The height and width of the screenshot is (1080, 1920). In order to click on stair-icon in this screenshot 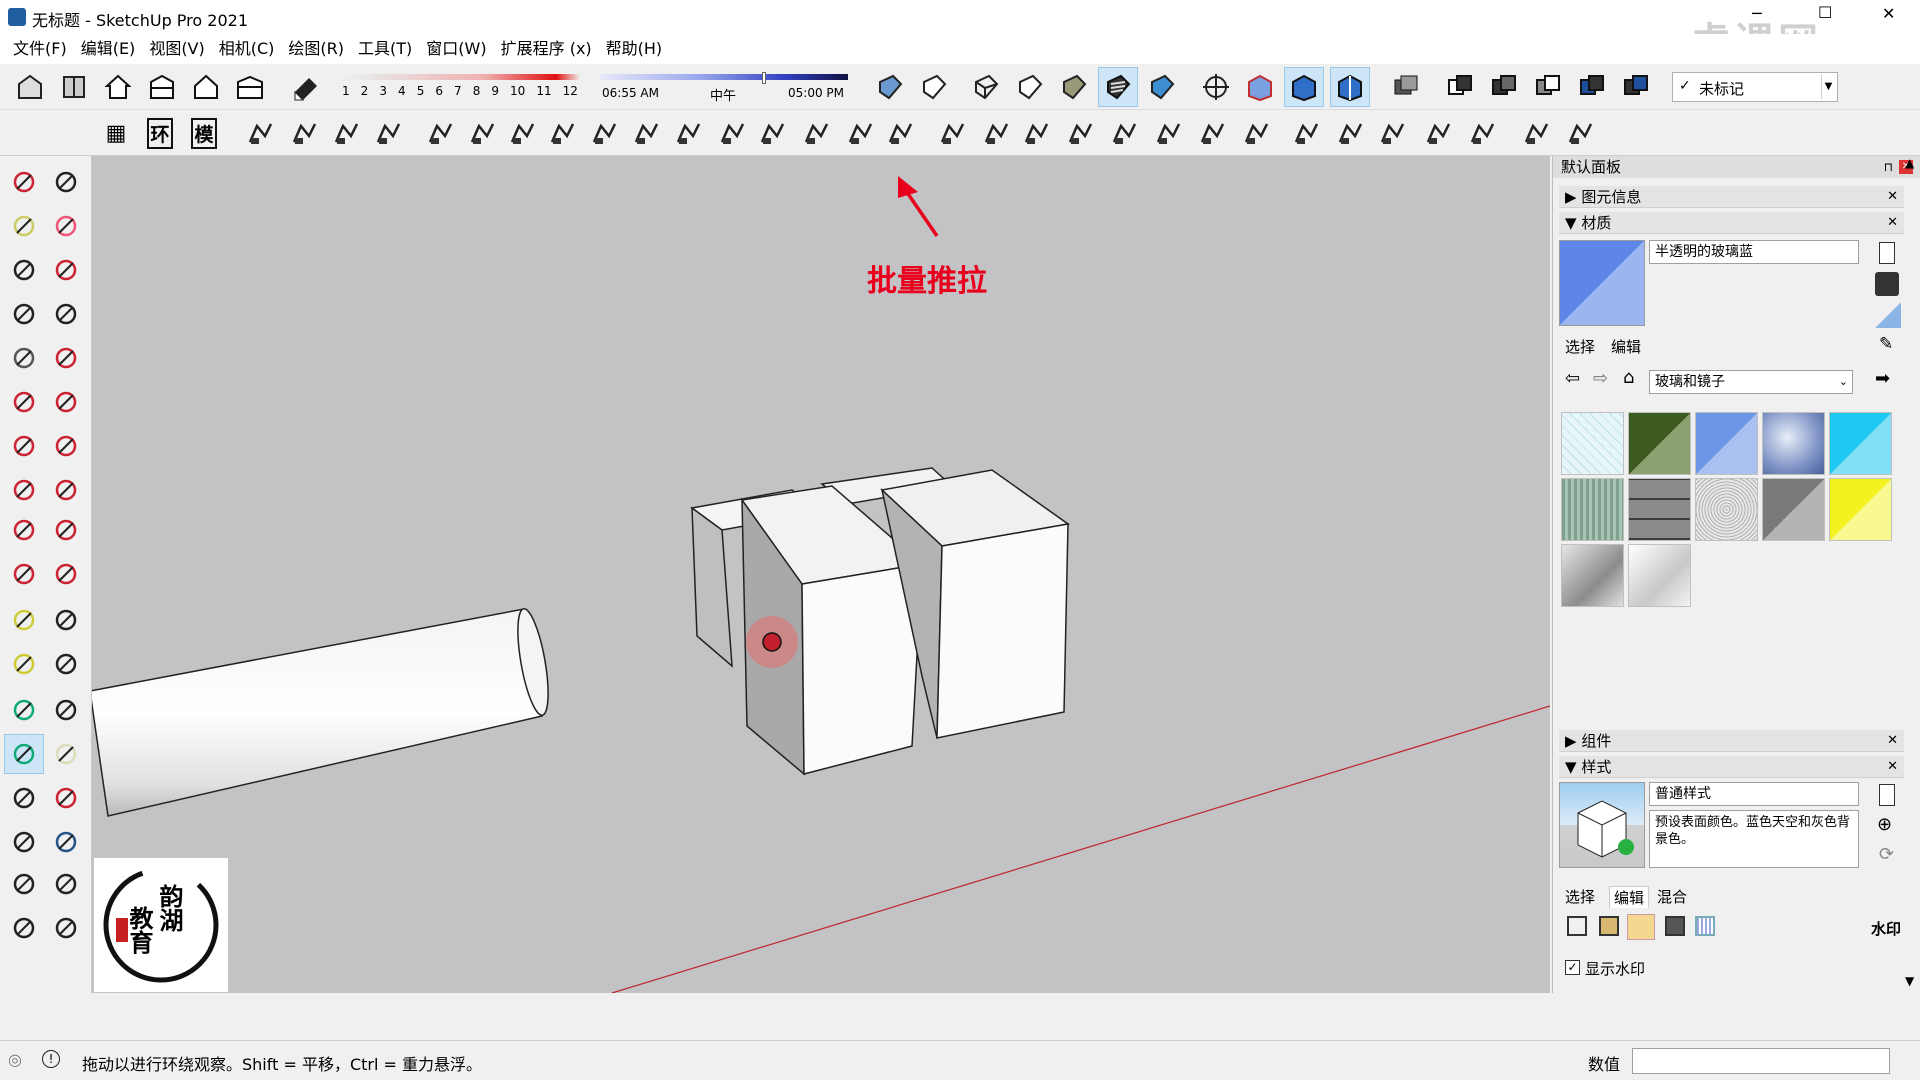, I will do `click(260, 133)`.